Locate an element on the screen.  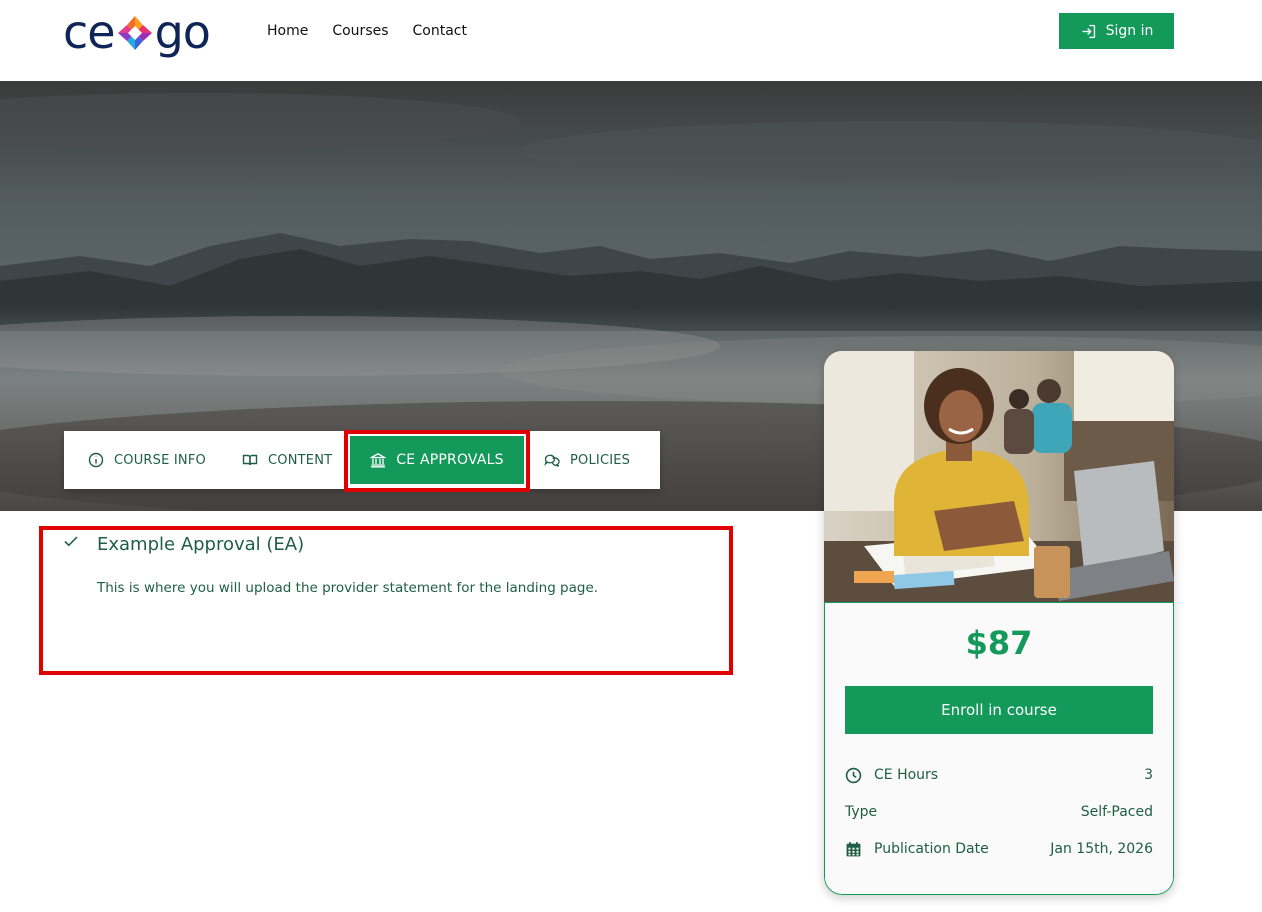
clock-icon is located at coordinates (853, 775).